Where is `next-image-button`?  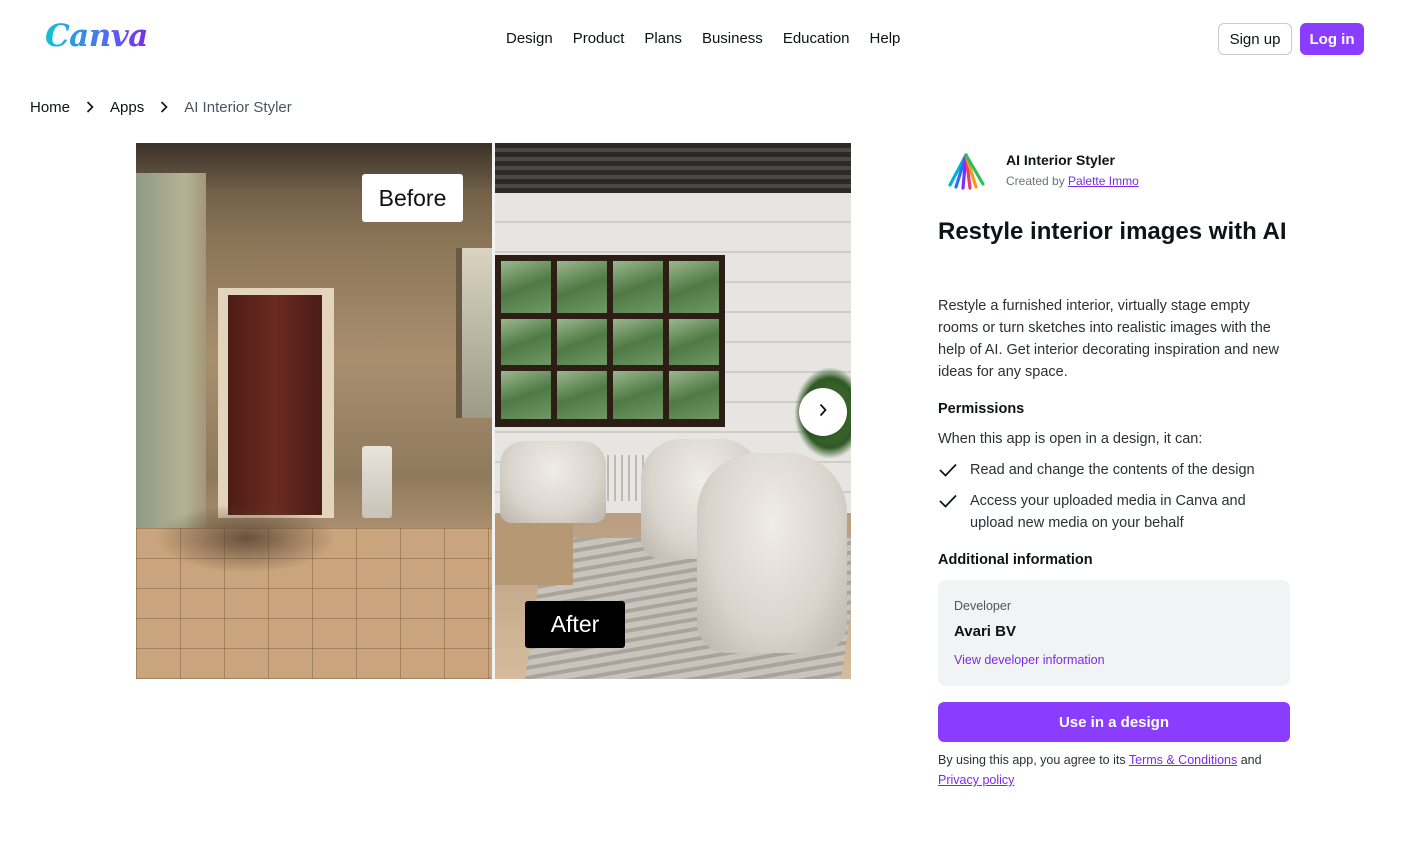 next-image-button is located at coordinates (823, 412).